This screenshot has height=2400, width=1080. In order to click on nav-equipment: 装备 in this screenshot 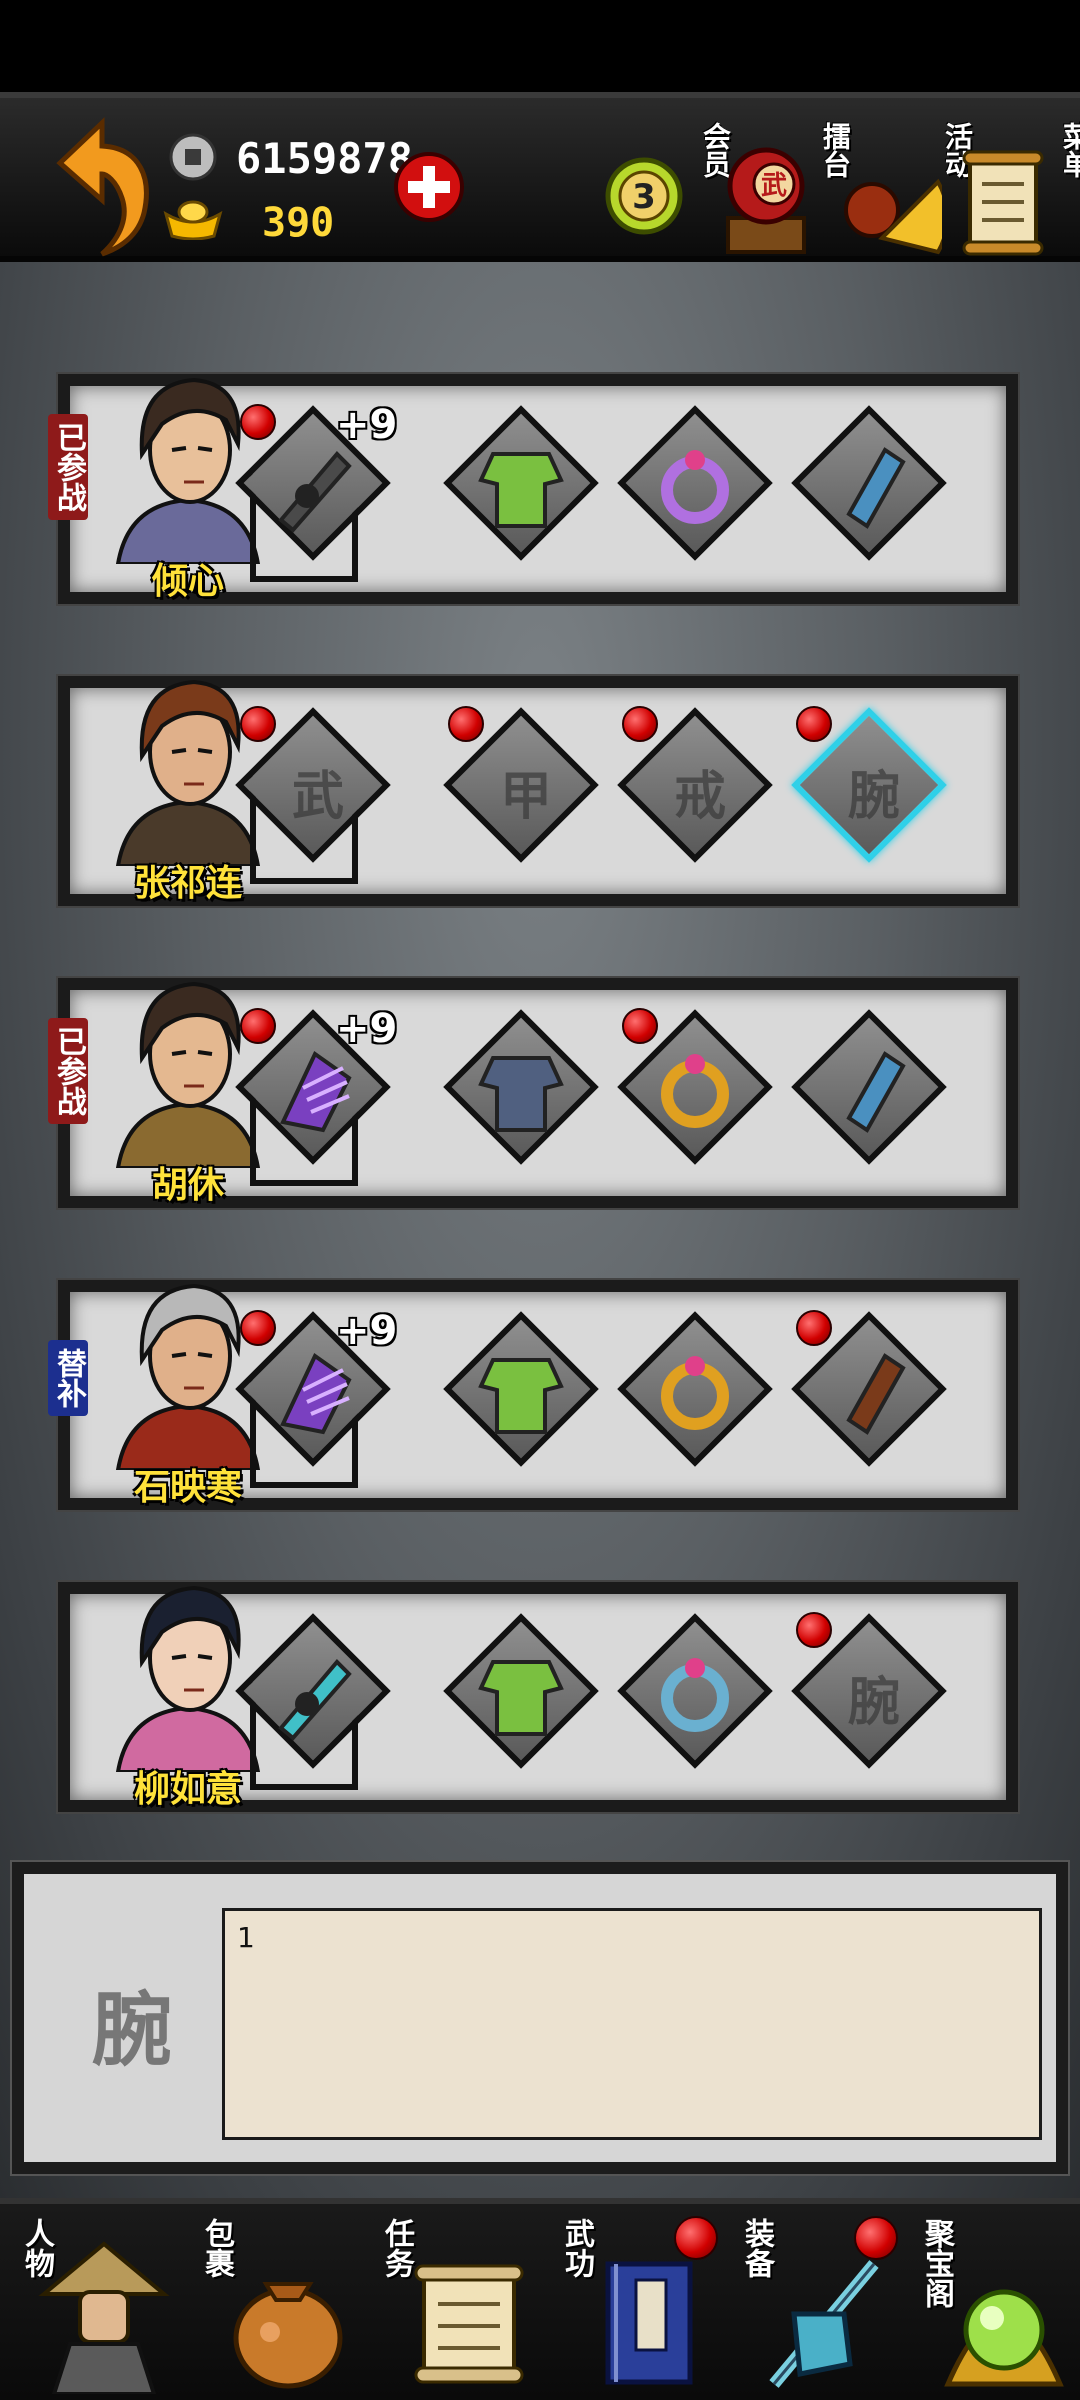, I will do `click(820, 2305)`.